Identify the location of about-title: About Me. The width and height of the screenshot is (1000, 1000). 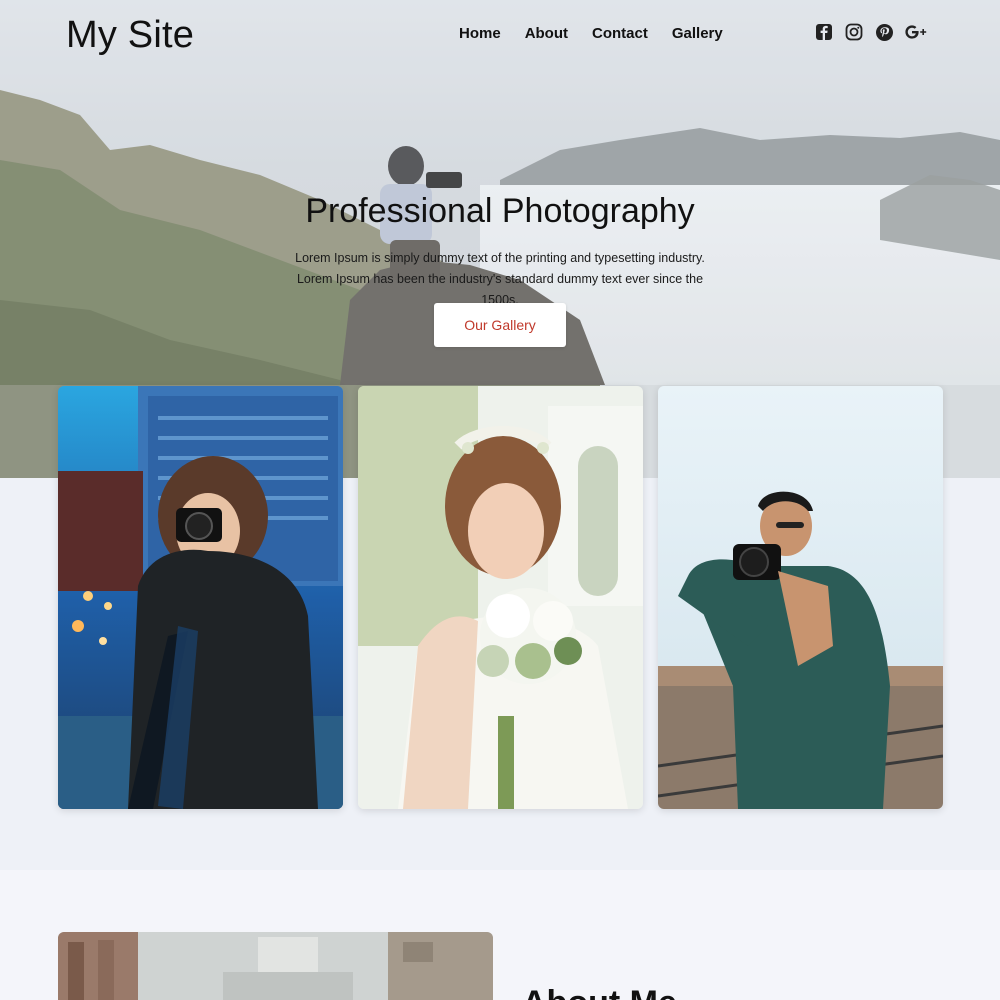
(599, 992).